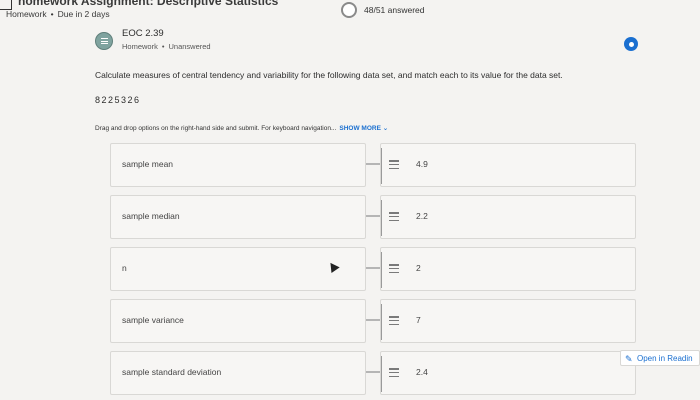 The image size is (700, 400). Describe the element at coordinates (26, 14) in the screenshot. I see `assignment-type: Homework` at that location.